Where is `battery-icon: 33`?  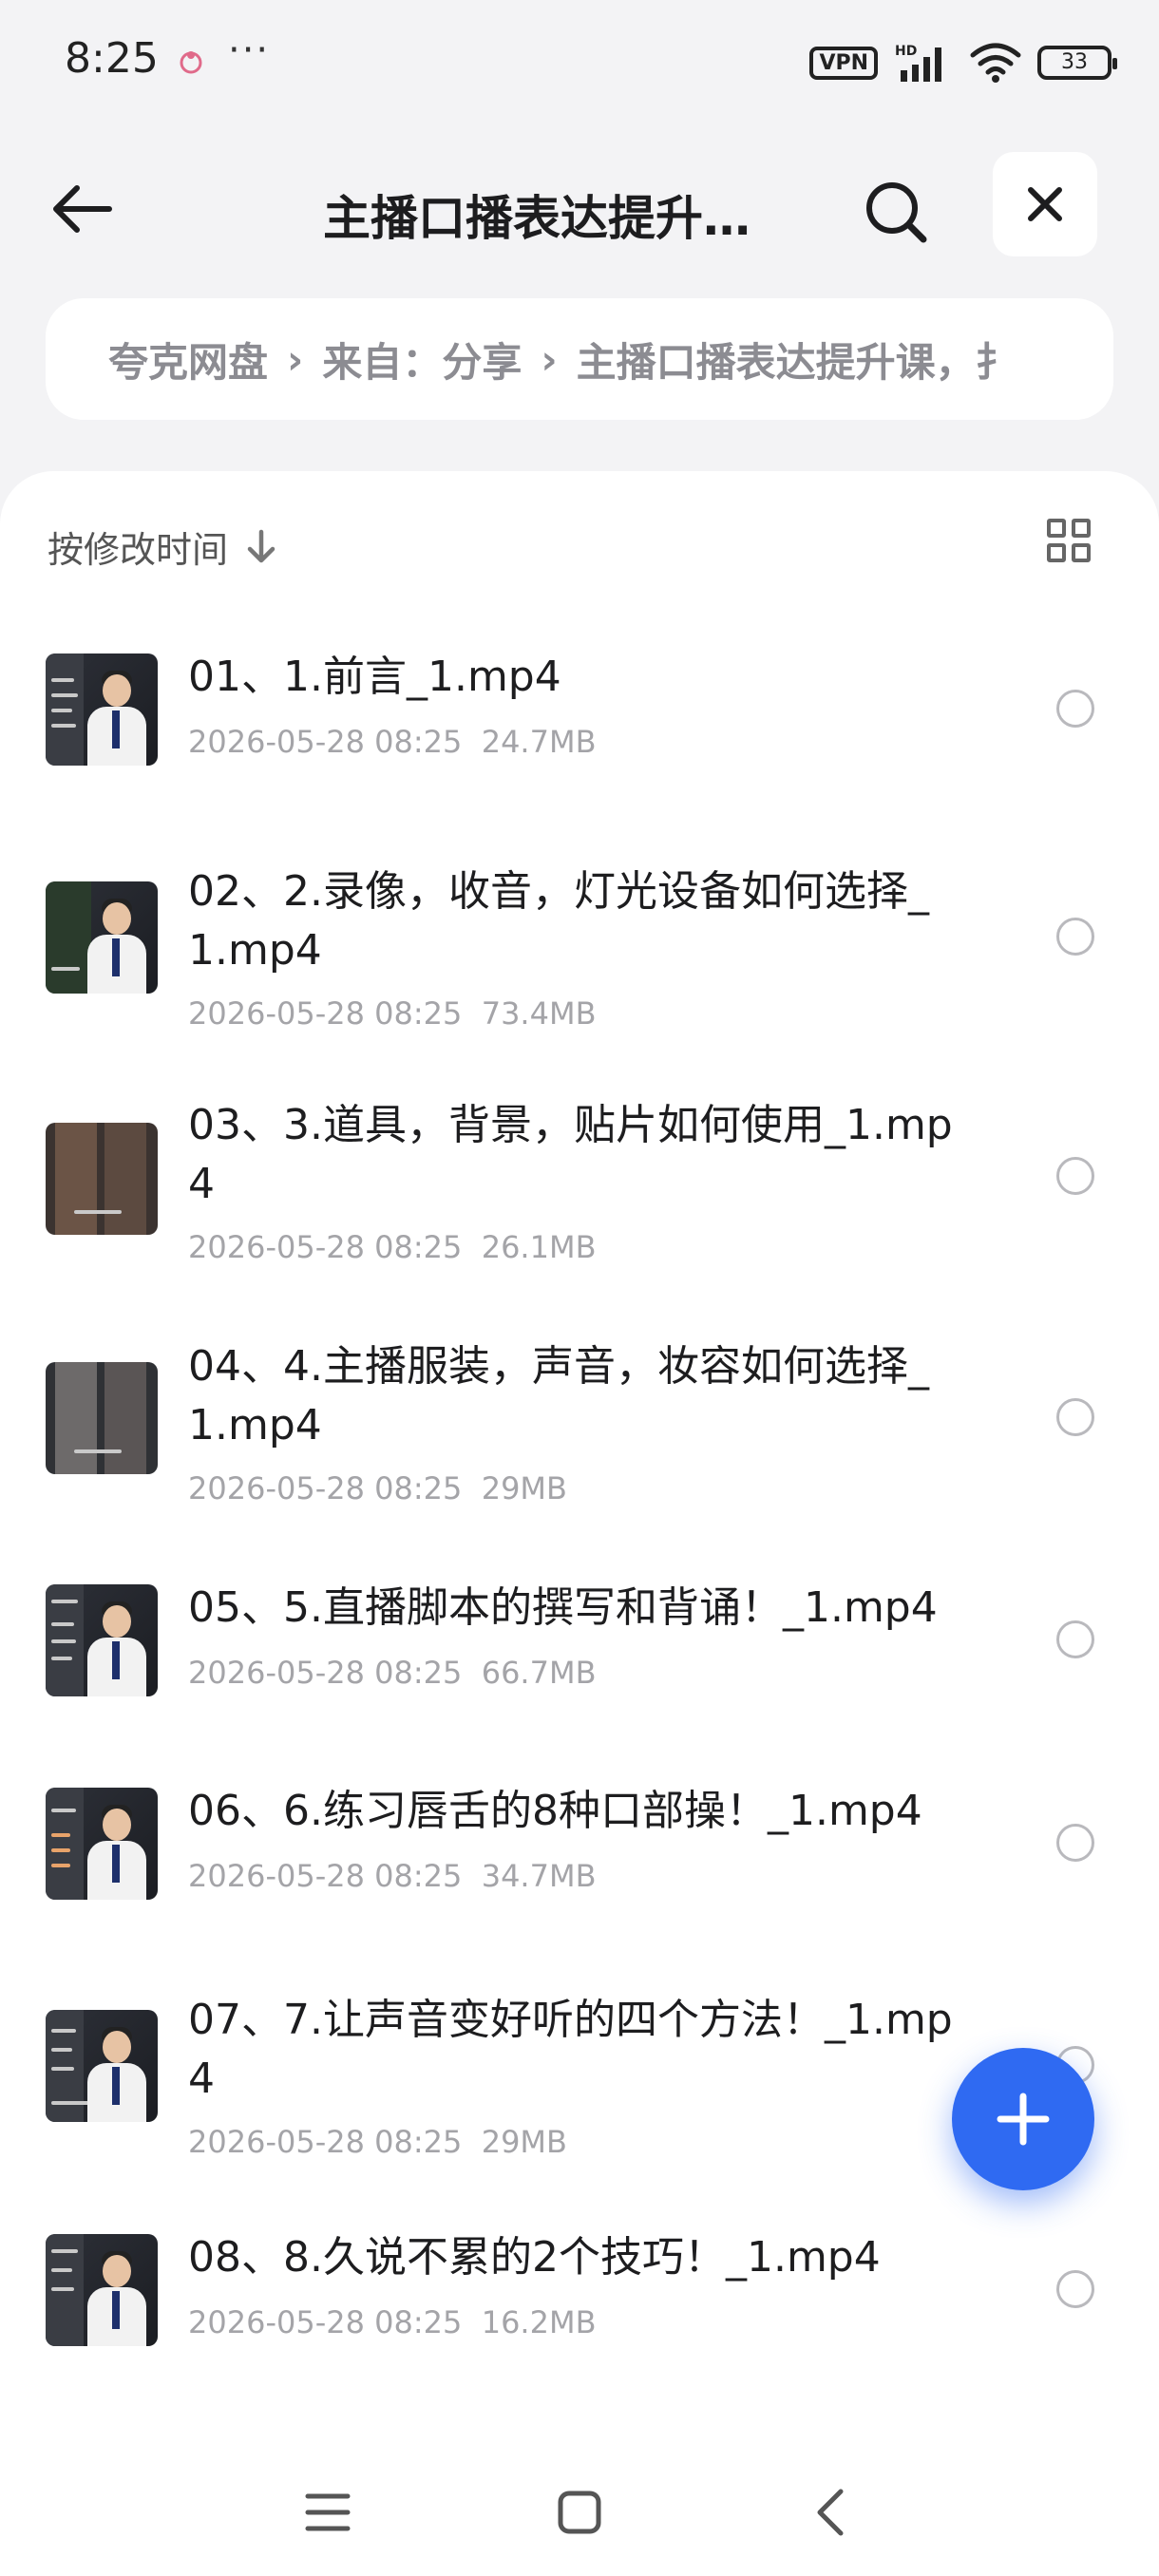
battery-icon: 33 is located at coordinates (1077, 63).